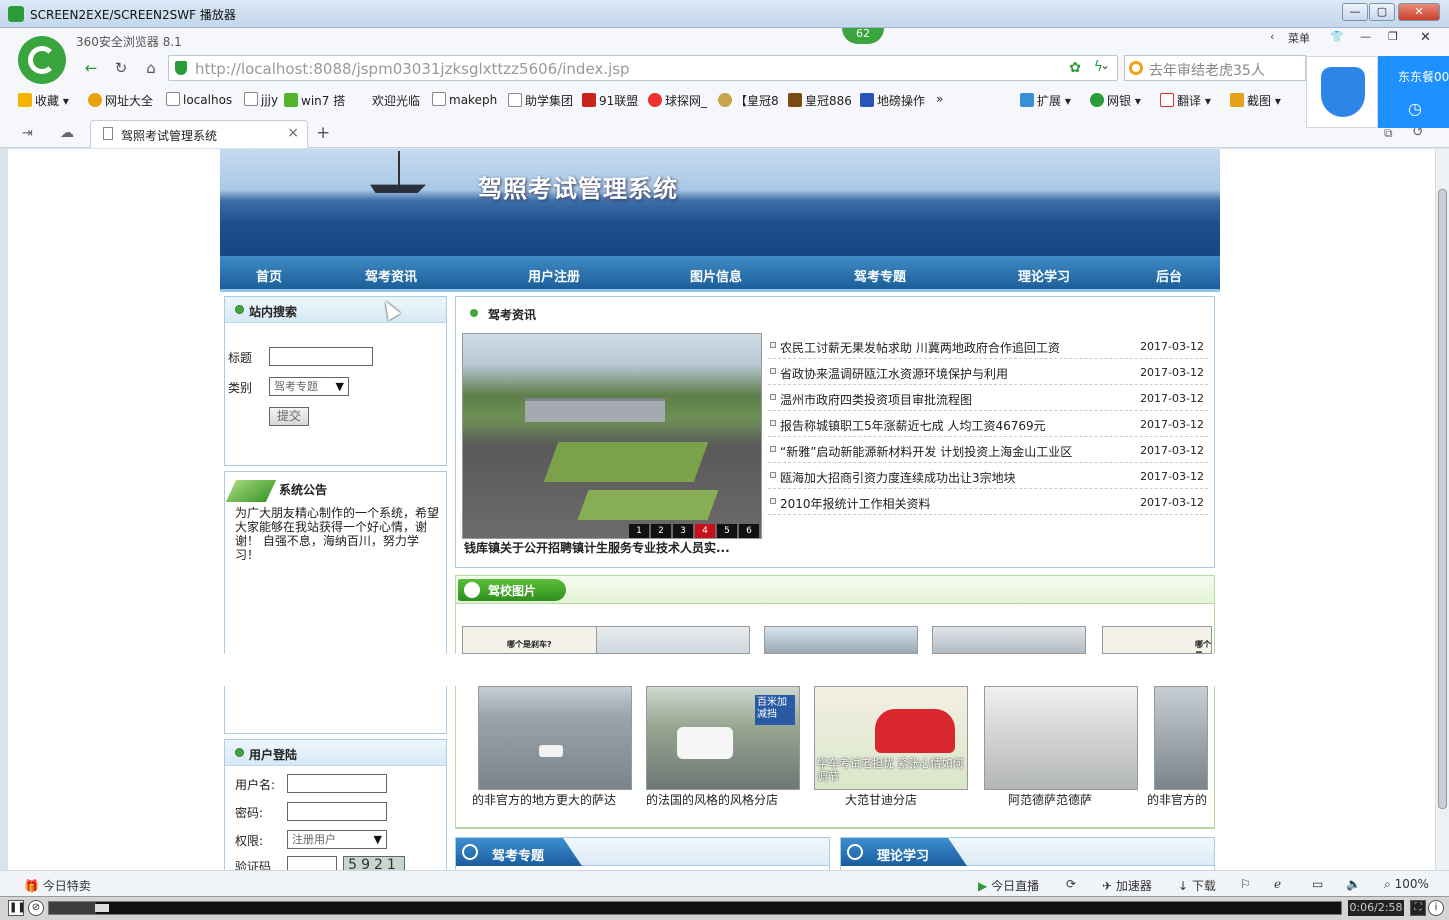 Image resolution: width=1449 pixels, height=920 pixels. I want to click on bookmark-item: jjjy, so click(261, 99).